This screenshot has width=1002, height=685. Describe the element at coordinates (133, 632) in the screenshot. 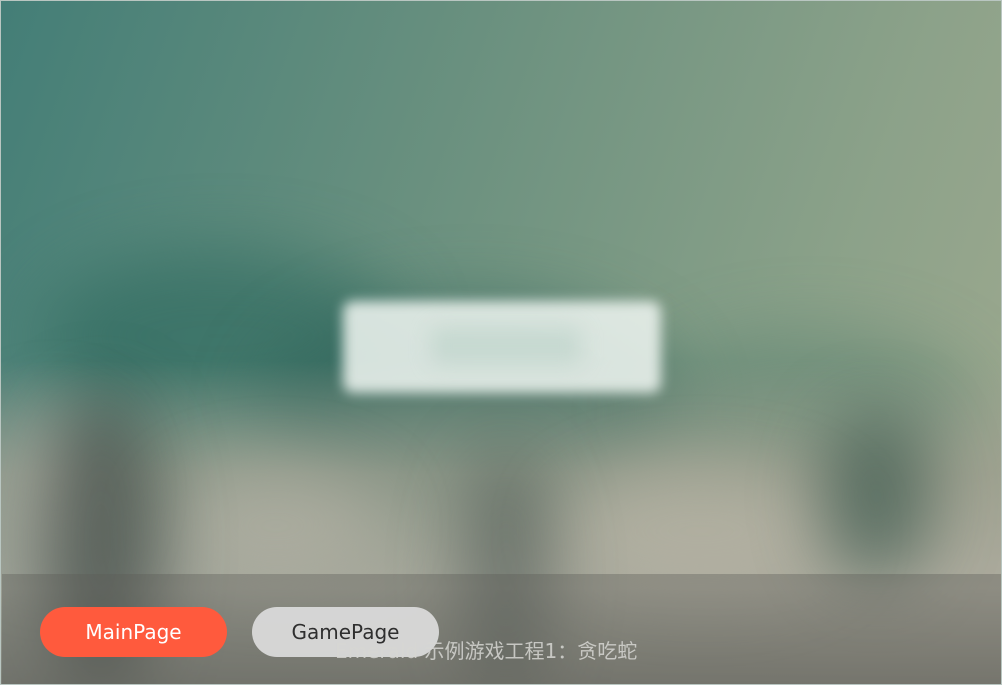

I see `main-page-button: MainPage` at that location.